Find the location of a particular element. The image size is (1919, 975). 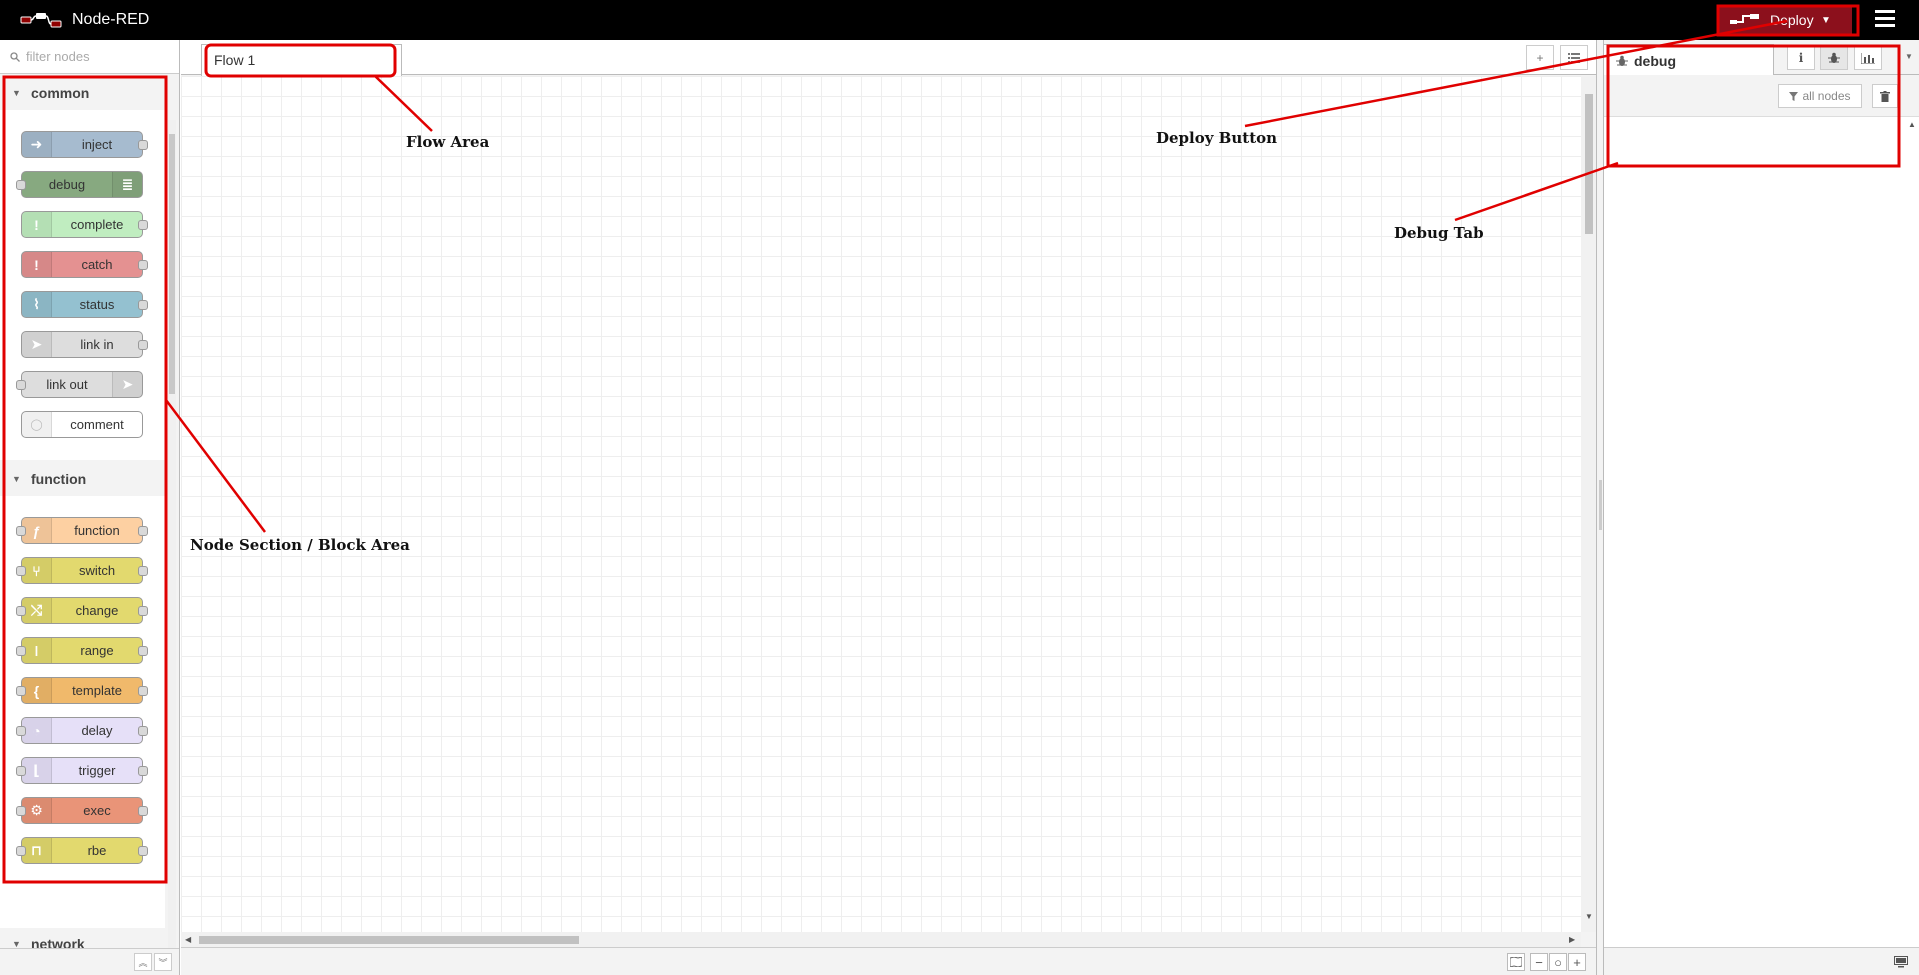

list-icon: ≣ is located at coordinates (127, 184).